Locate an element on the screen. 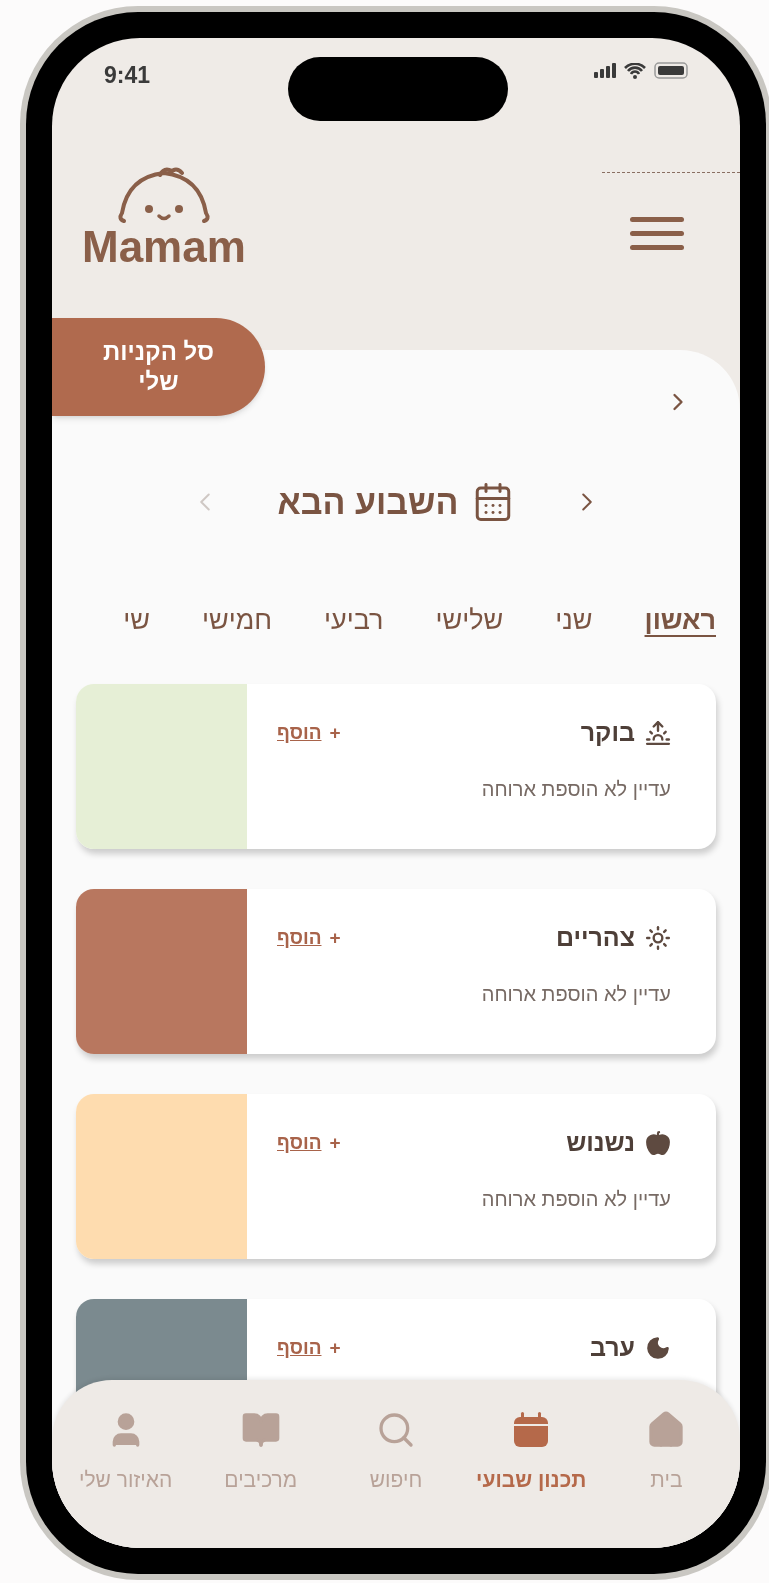  day-tab: רביעי is located at coordinates (354, 620).